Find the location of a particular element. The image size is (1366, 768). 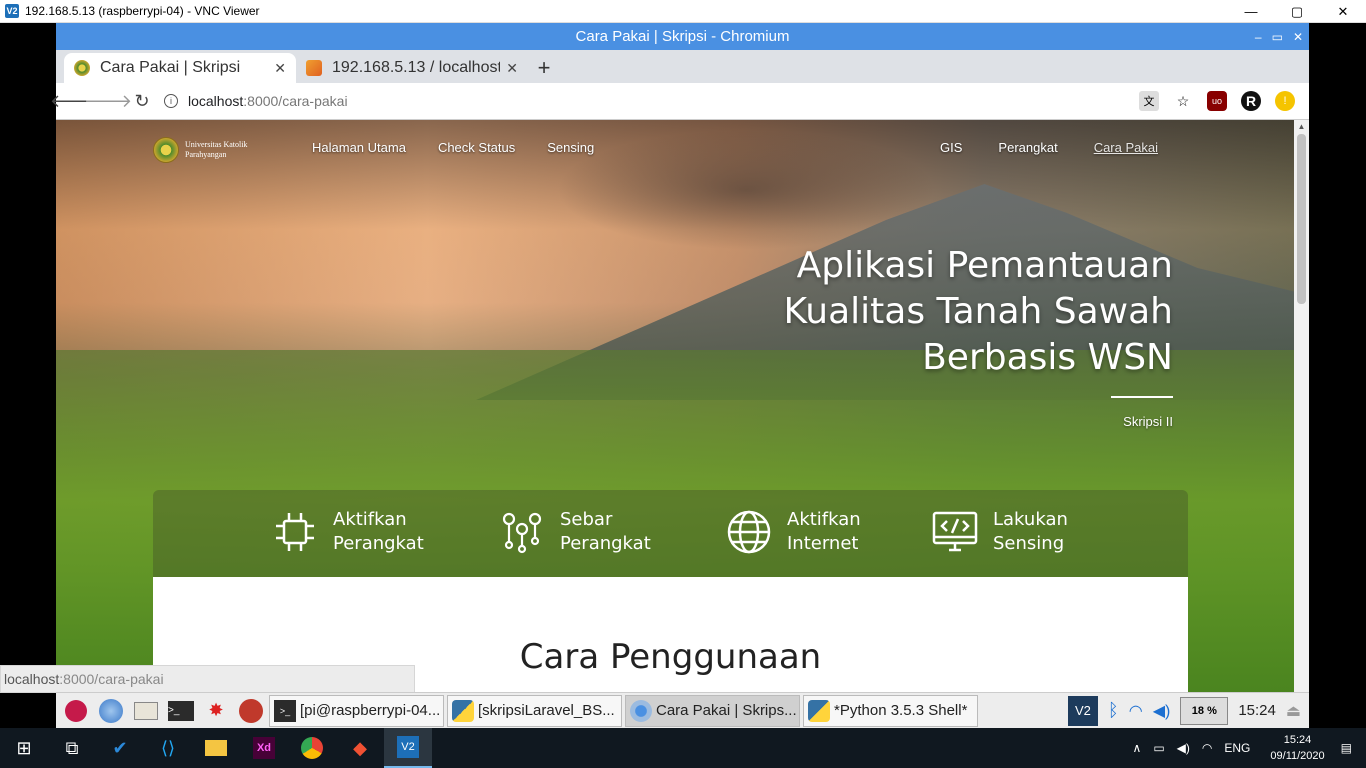

chromium-window-title: Cara Pakai | Skripsi - Chromium is located at coordinates (682, 36).